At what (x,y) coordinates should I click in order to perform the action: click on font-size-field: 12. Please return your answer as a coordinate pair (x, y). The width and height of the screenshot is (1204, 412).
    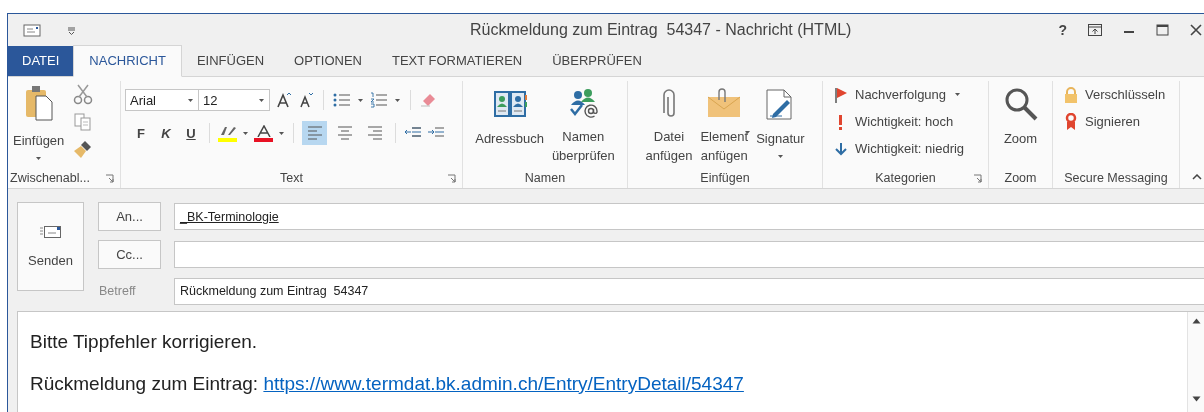
    Looking at the image, I should click on (234, 100).